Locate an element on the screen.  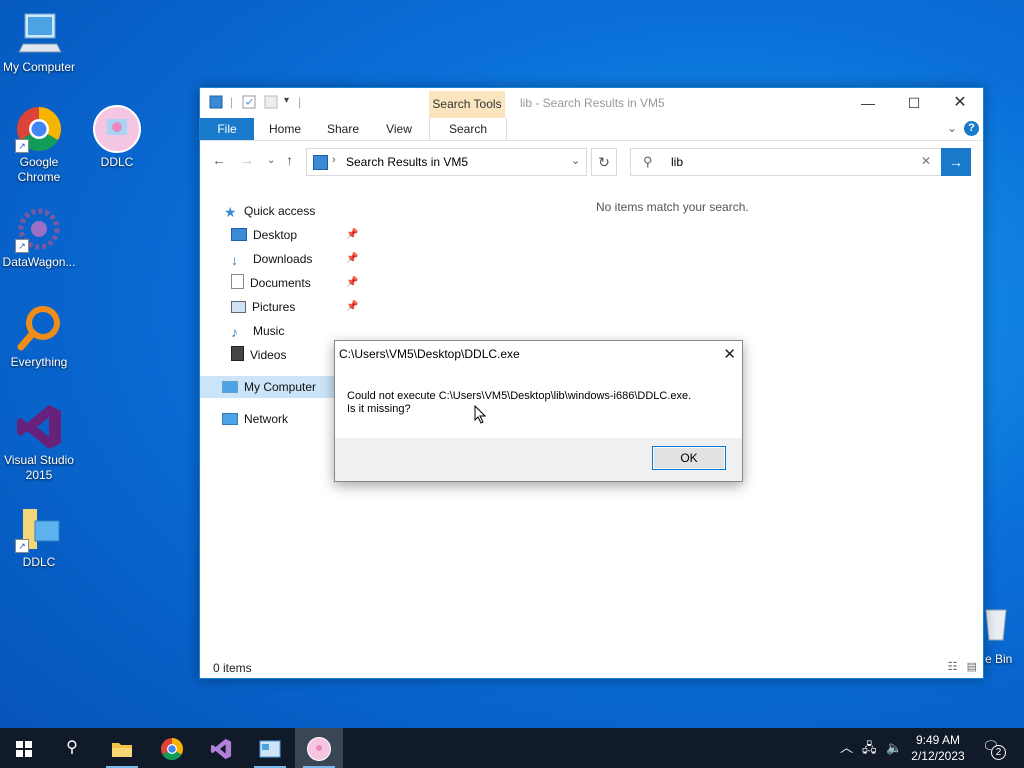
file-explorer-icon is located at coordinates (122, 749).